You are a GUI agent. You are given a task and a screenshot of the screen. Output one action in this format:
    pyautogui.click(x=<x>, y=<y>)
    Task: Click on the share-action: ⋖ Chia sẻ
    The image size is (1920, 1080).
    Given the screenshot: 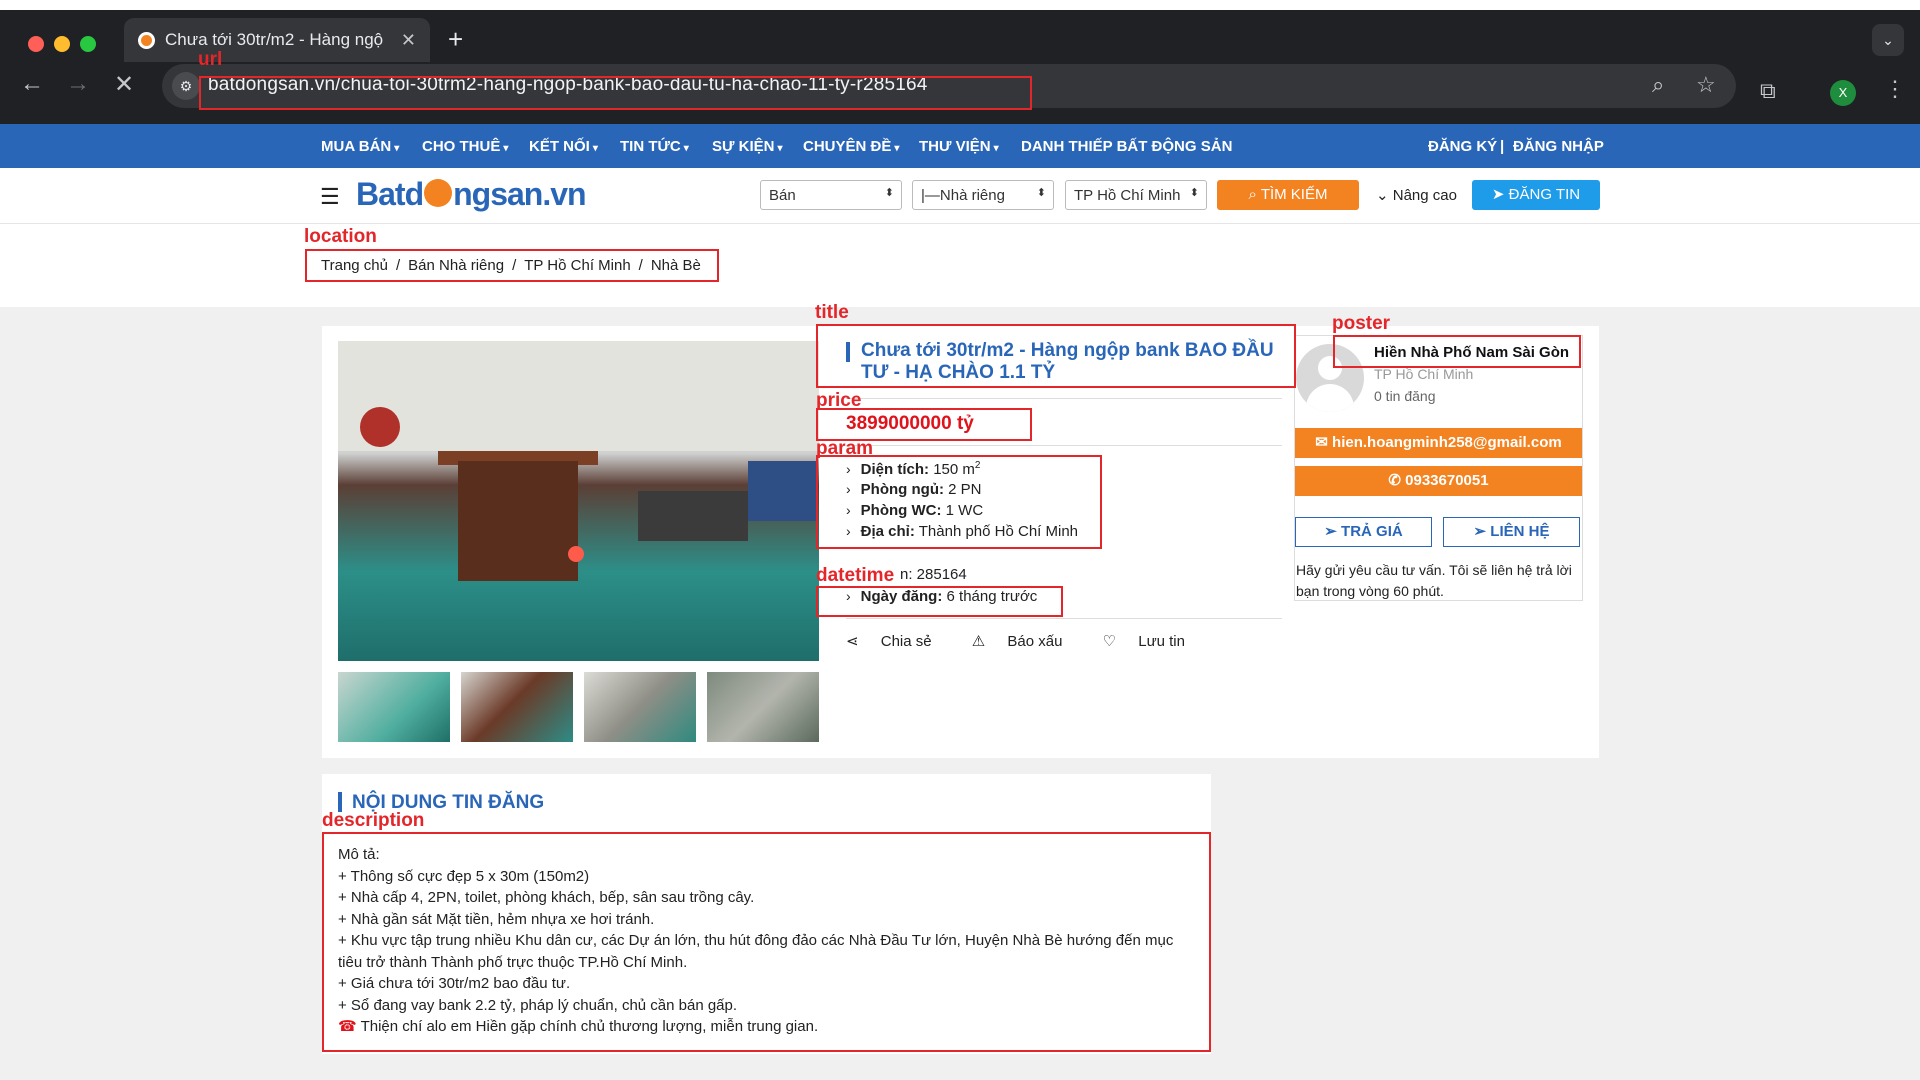 What is the action you would take?
    pyautogui.click(x=898, y=641)
    